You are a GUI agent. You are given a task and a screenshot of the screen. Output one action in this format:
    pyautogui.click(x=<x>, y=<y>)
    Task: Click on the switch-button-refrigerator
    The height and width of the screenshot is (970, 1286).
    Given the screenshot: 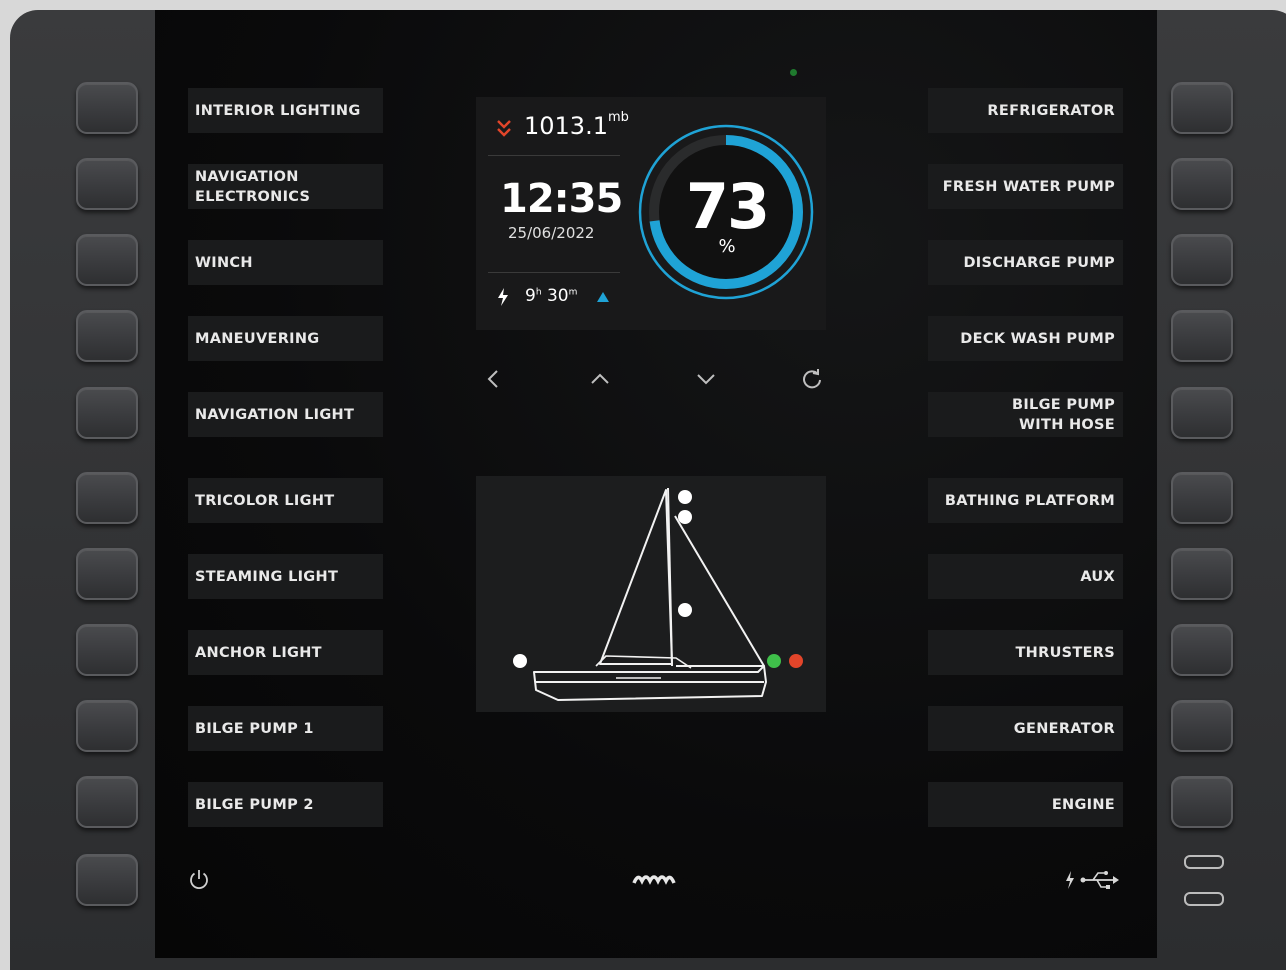 What is the action you would take?
    pyautogui.click(x=1202, y=108)
    